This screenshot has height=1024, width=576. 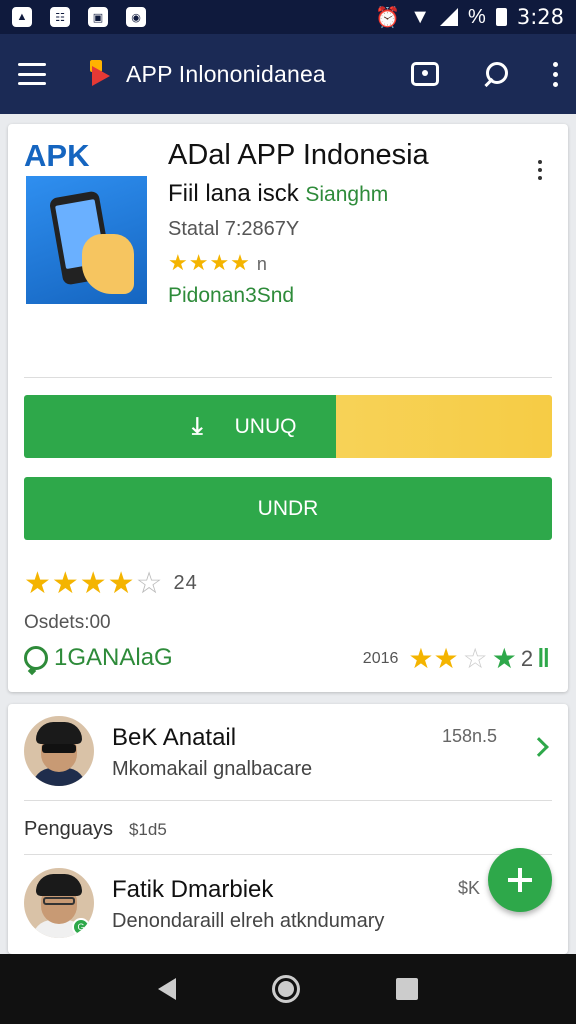 What do you see at coordinates (539, 747) in the screenshot?
I see `chevron-right-icon` at bounding box center [539, 747].